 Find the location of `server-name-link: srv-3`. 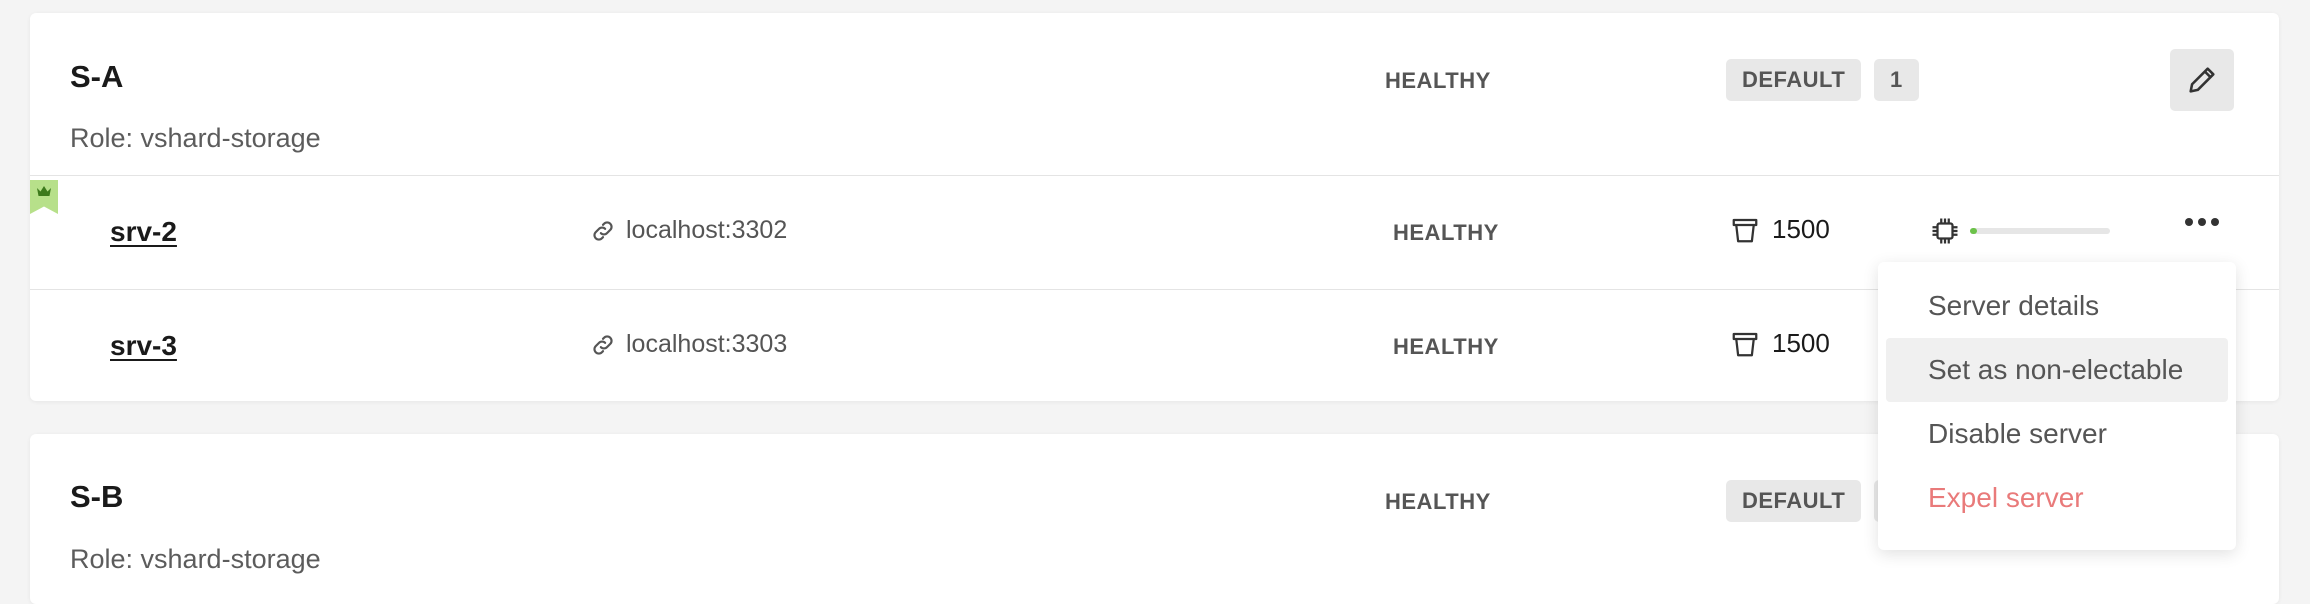

server-name-link: srv-3 is located at coordinates (143, 346).